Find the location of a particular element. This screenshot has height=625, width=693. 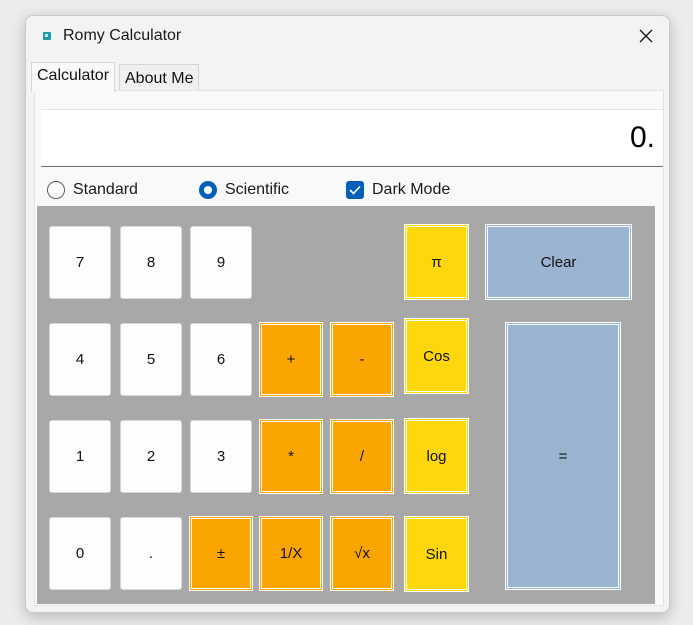

key-3: 3 is located at coordinates (221, 456).